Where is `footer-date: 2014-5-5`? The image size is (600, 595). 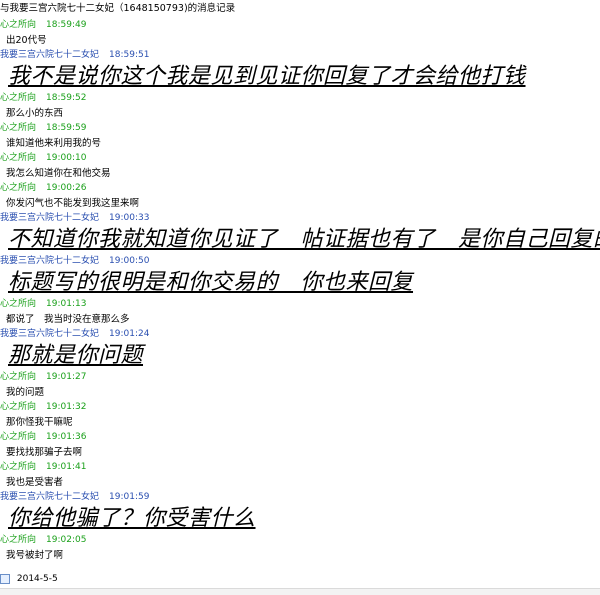 footer-date: 2014-5-5 is located at coordinates (37, 579).